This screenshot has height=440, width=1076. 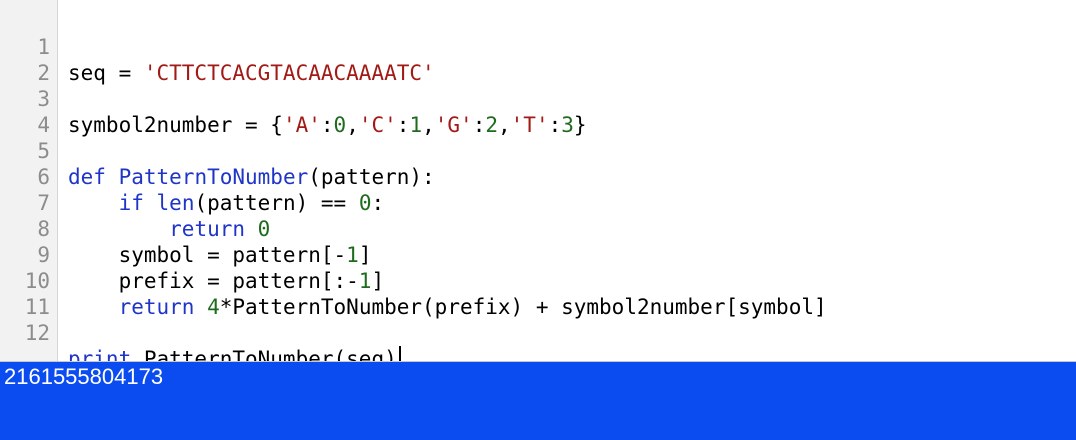 What do you see at coordinates (84, 376) in the screenshot?
I see `output-text: 2161555804173` at bounding box center [84, 376].